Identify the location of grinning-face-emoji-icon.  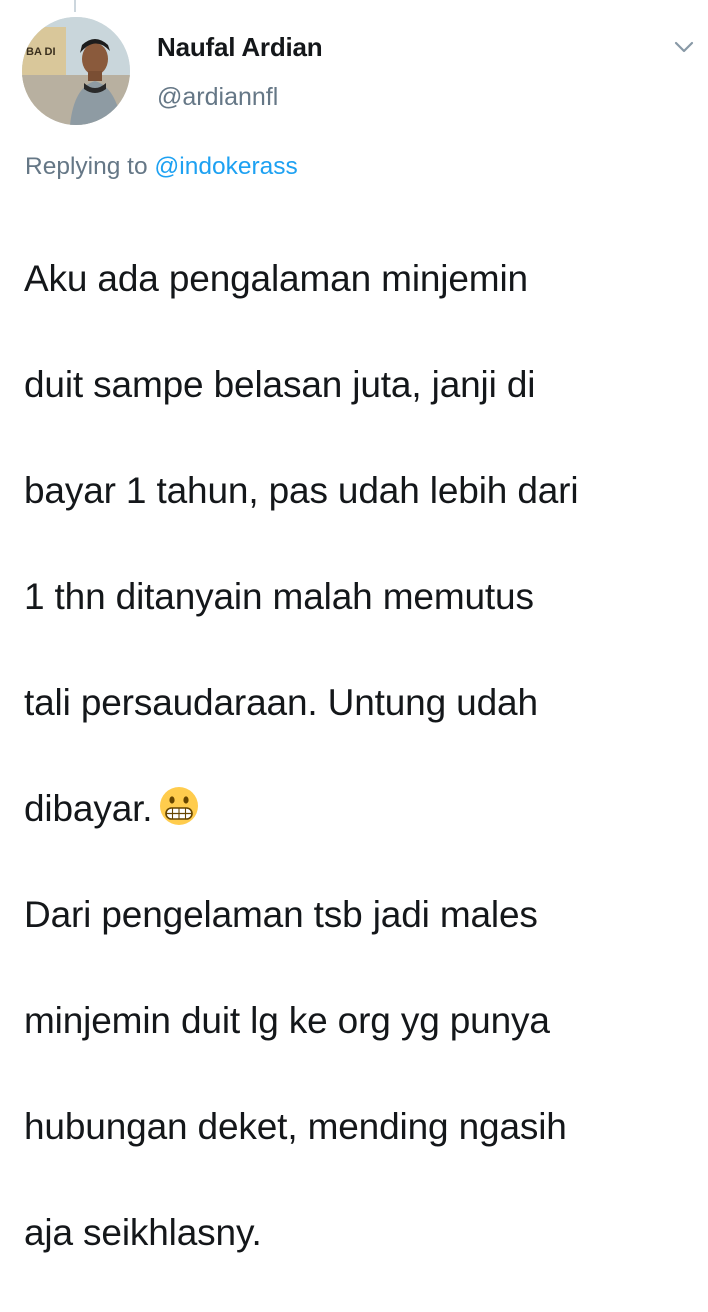
(179, 806).